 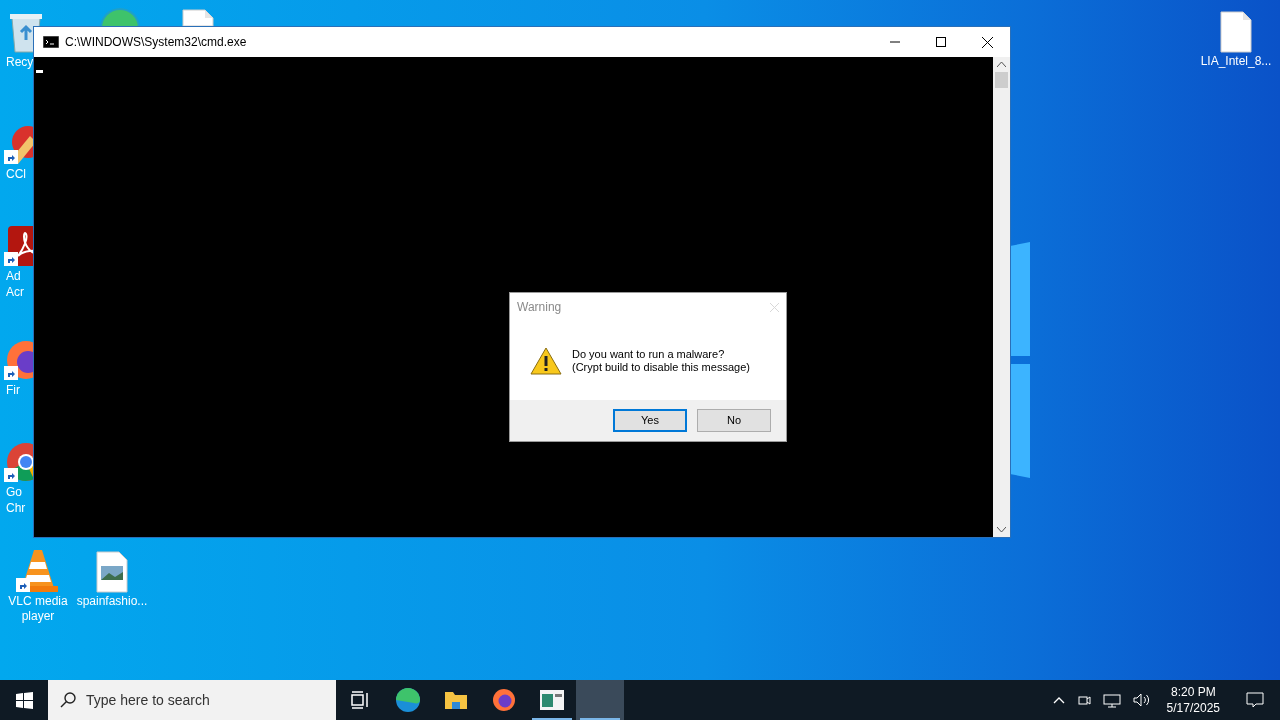 I want to click on warning-icon, so click(x=546, y=360).